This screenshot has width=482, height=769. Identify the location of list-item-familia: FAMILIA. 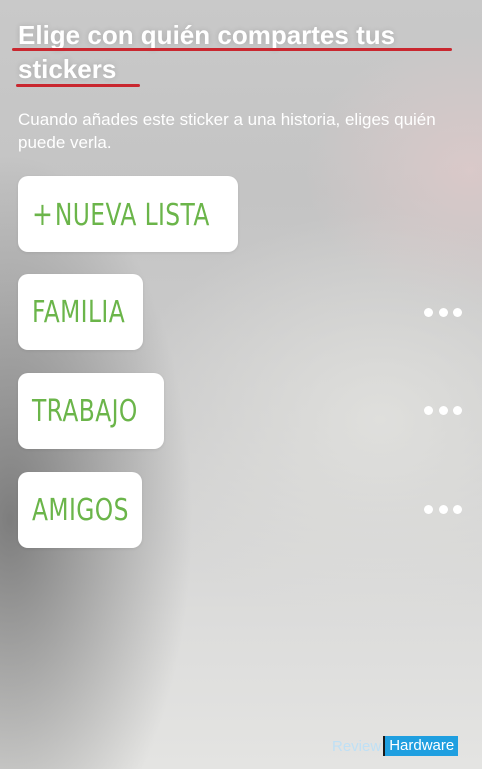
(80, 312).